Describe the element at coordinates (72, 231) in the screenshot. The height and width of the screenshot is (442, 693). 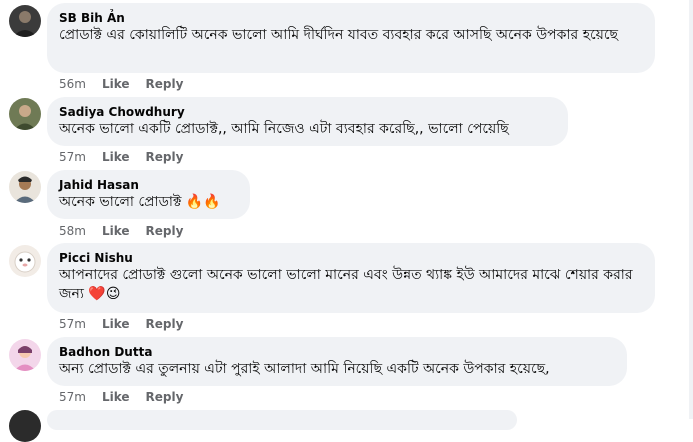
I see `comment-time: 58m` at that location.